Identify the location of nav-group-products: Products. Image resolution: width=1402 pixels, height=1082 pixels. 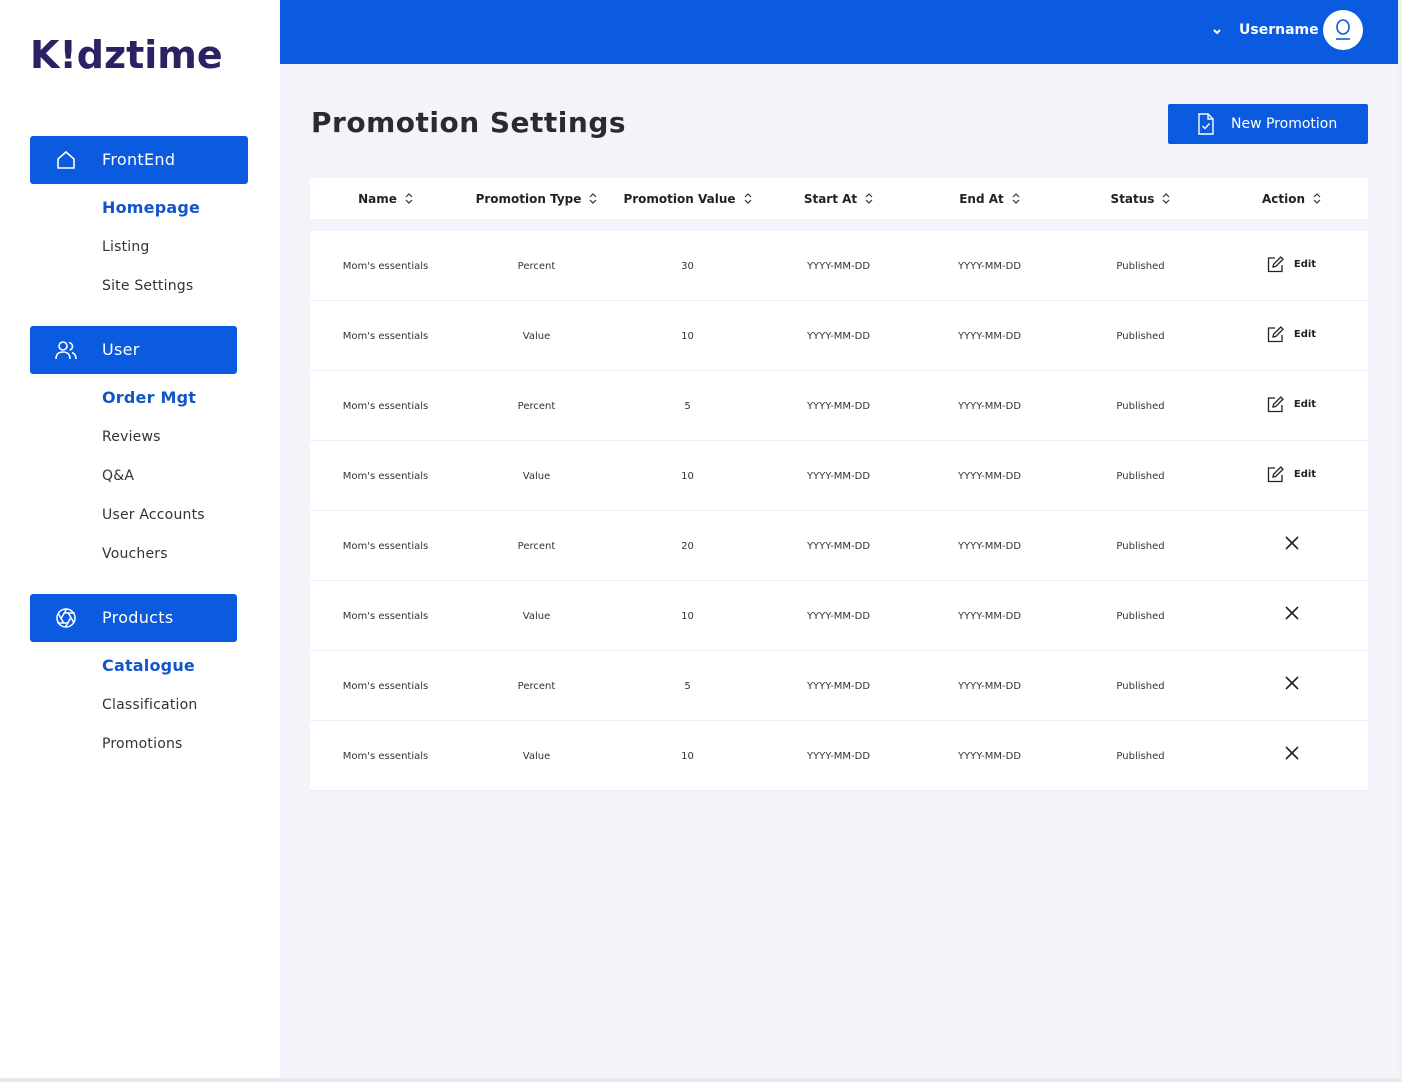
(133, 618).